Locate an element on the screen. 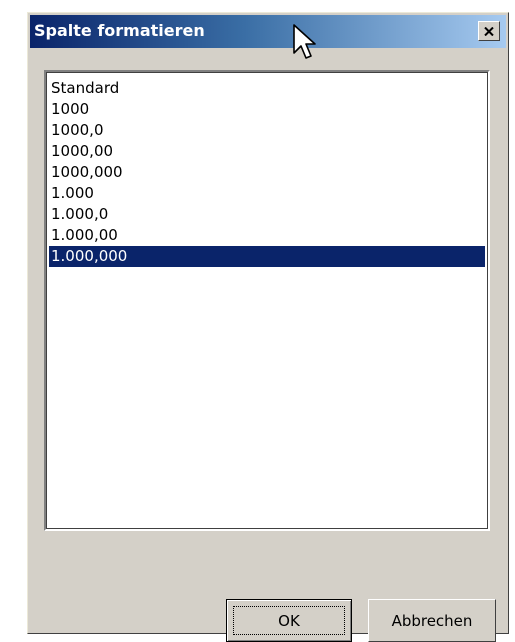 This screenshot has width=515, height=642. cancel-button: Abbrechen is located at coordinates (432, 620).